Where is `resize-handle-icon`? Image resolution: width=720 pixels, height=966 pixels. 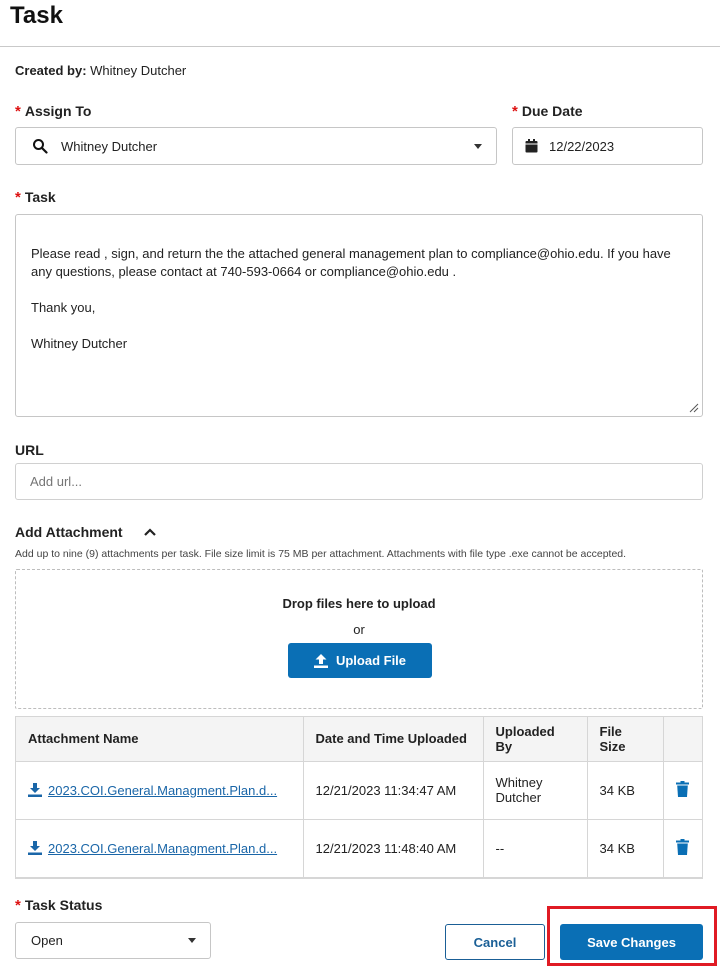
resize-handle-icon is located at coordinates (694, 408).